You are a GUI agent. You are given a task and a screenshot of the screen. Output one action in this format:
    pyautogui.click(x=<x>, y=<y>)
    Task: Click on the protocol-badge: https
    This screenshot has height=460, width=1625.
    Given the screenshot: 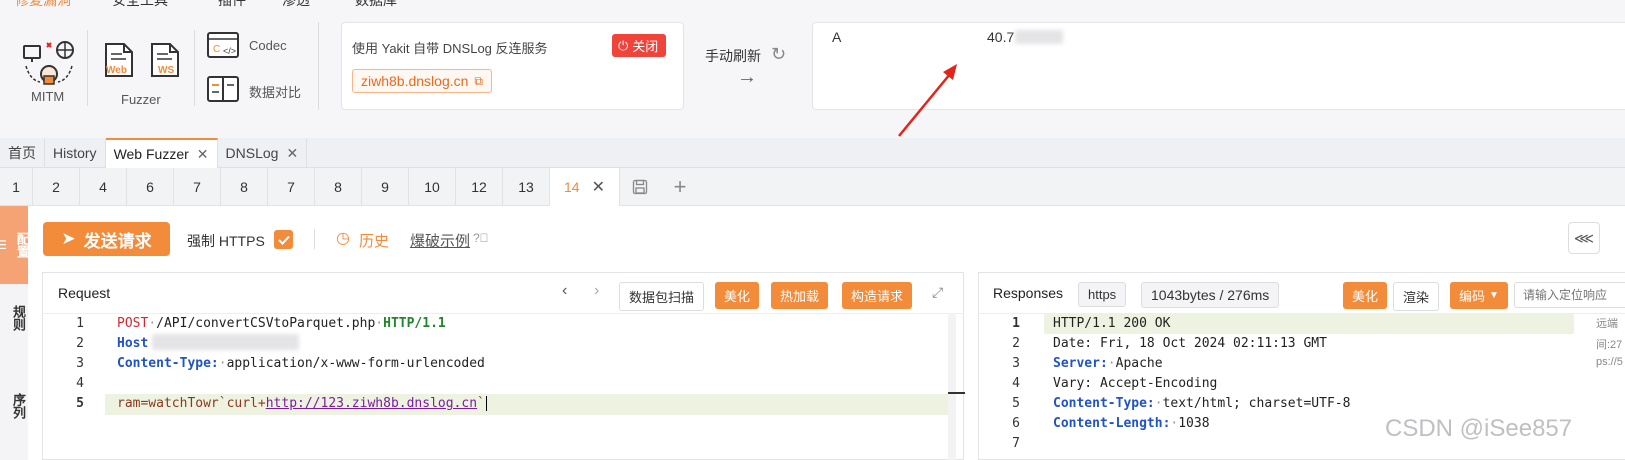 What is the action you would take?
    pyautogui.click(x=1102, y=294)
    